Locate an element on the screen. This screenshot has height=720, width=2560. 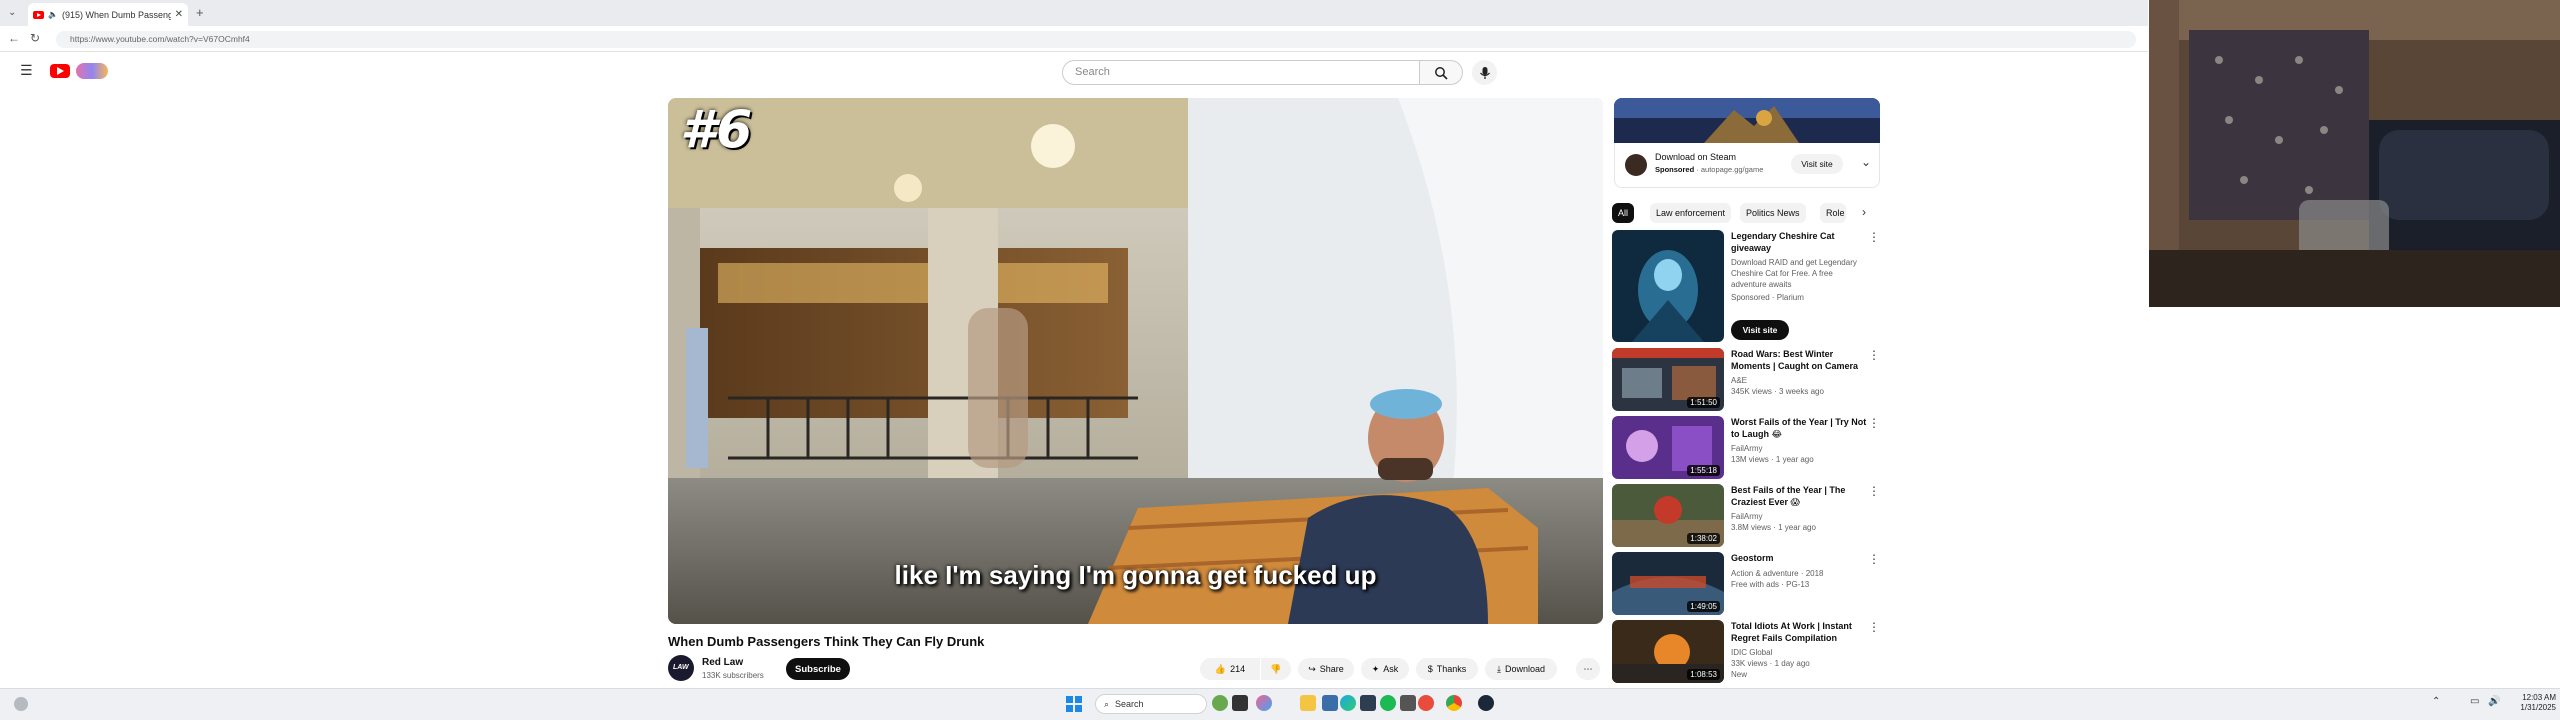
recommendation-thumbnail is located at coordinates (1668, 286).